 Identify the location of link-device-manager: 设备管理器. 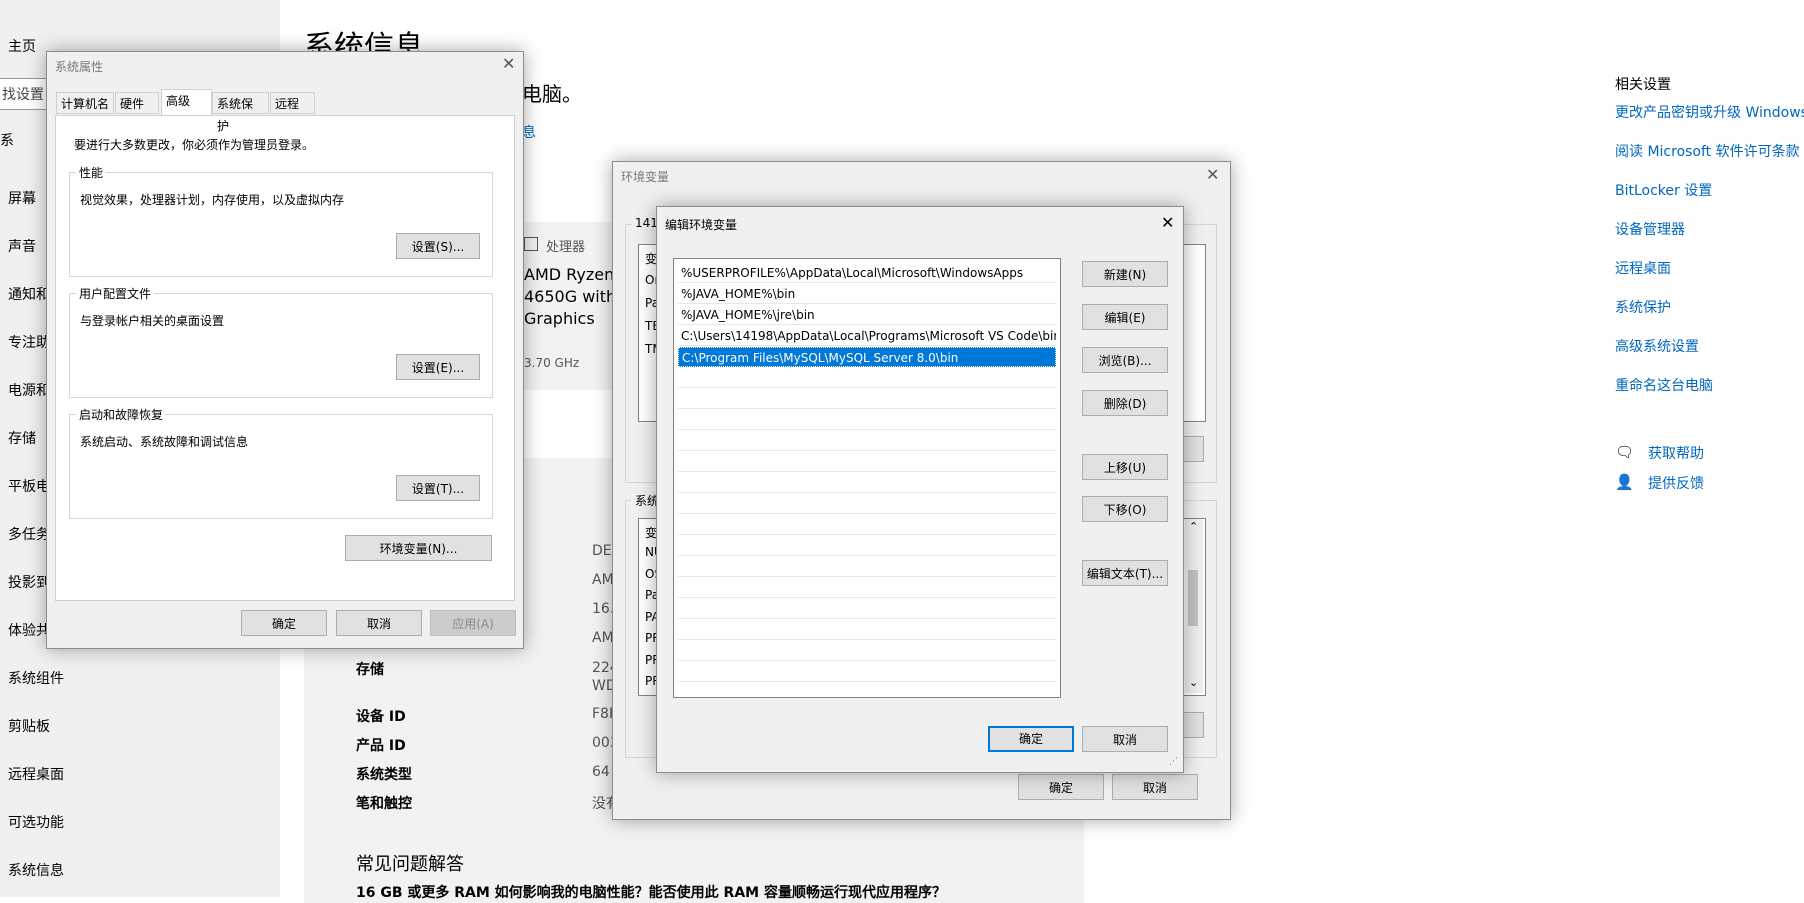
(1650, 229).